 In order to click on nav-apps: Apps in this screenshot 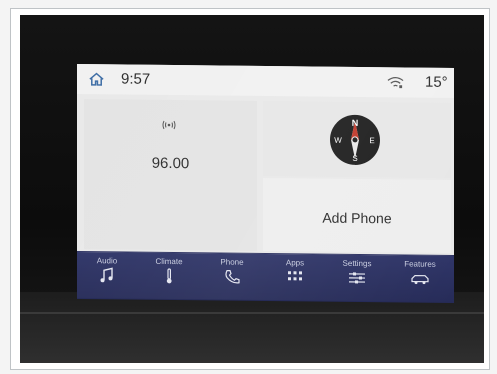, I will do `click(295, 278)`.